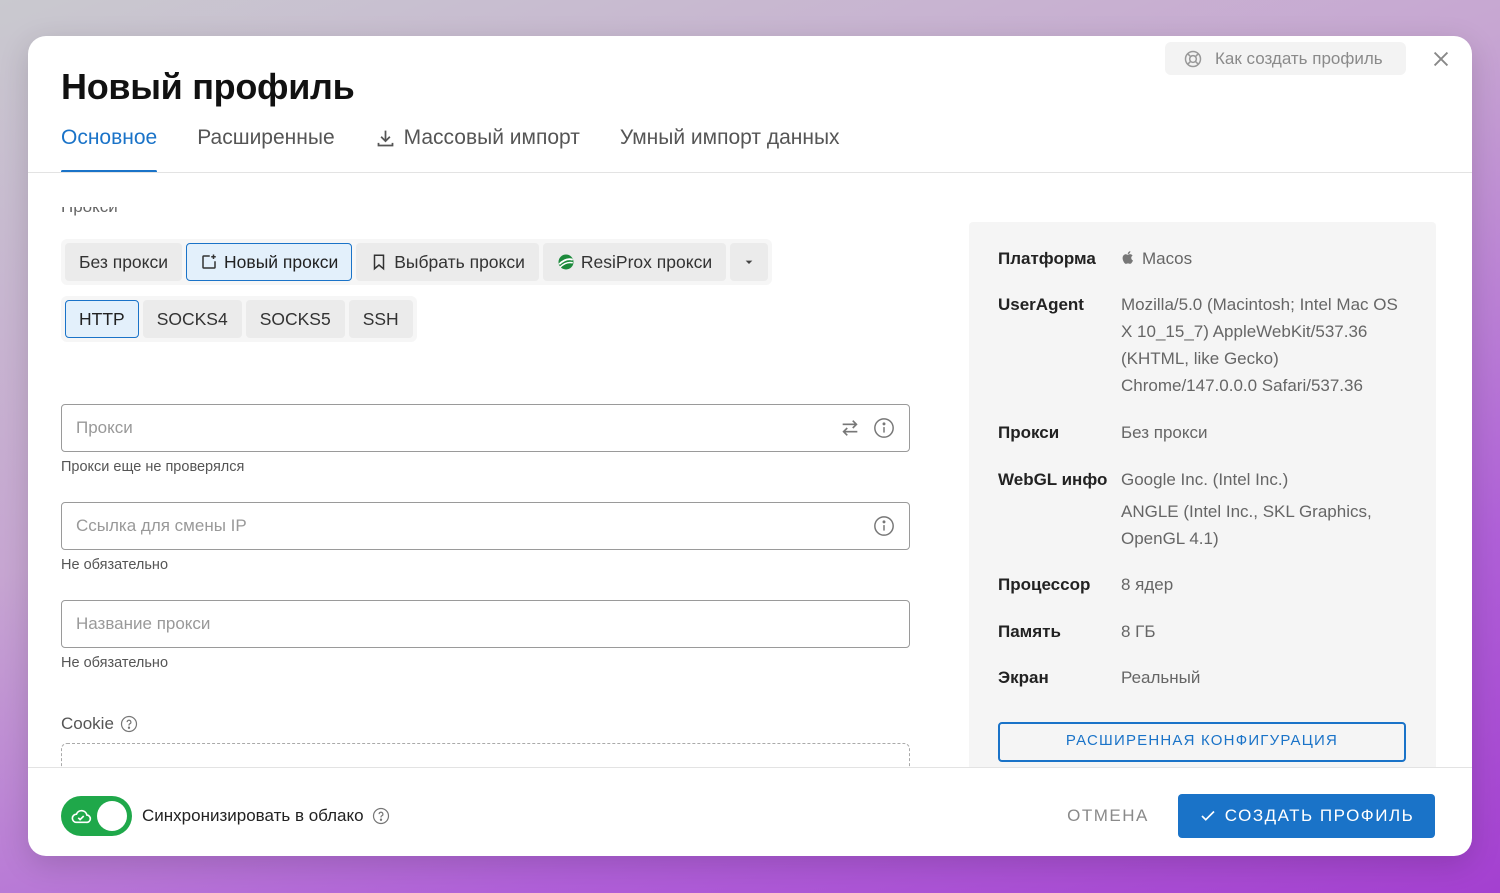 Image resolution: width=1500 pixels, height=893 pixels. I want to click on cloud-sync-toggle, so click(96, 816).